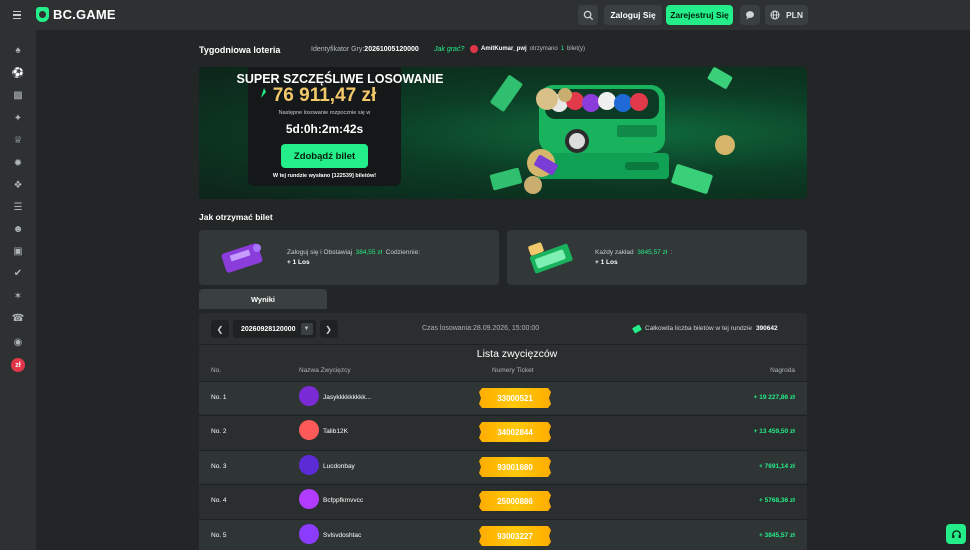 This screenshot has width=970, height=550. I want to click on ticket-number: 93003227, so click(515, 536).